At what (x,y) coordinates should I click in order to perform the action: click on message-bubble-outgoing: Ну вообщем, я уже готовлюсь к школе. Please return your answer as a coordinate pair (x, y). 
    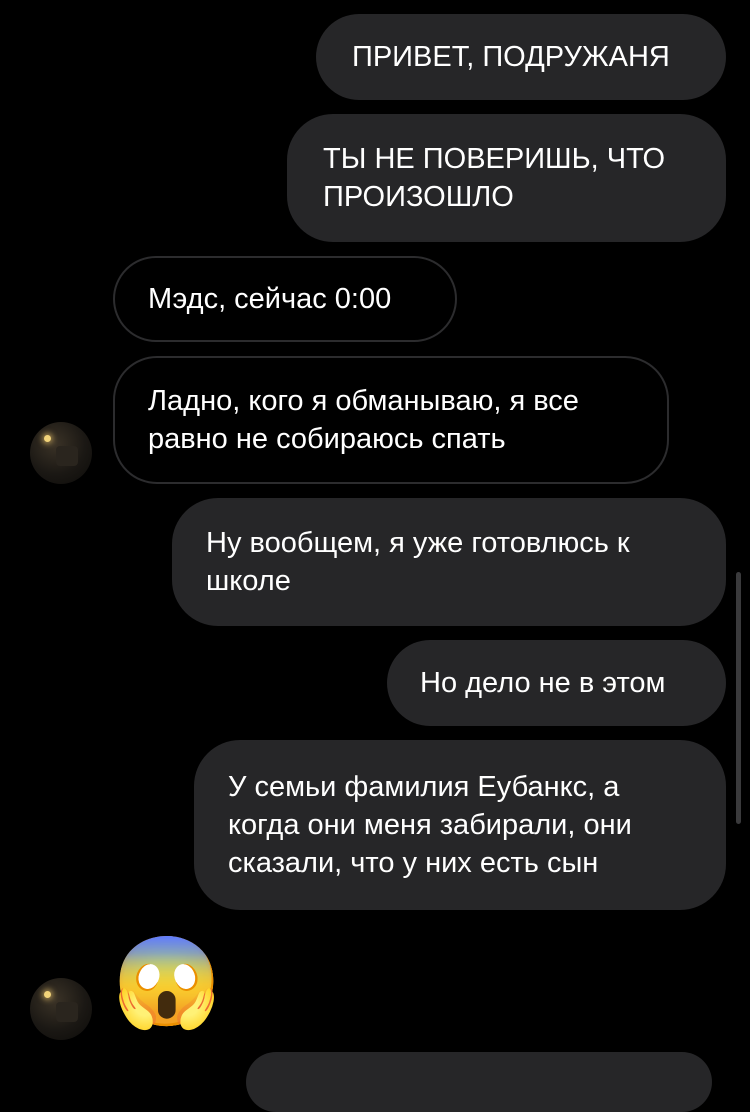
    Looking at the image, I should click on (449, 562).